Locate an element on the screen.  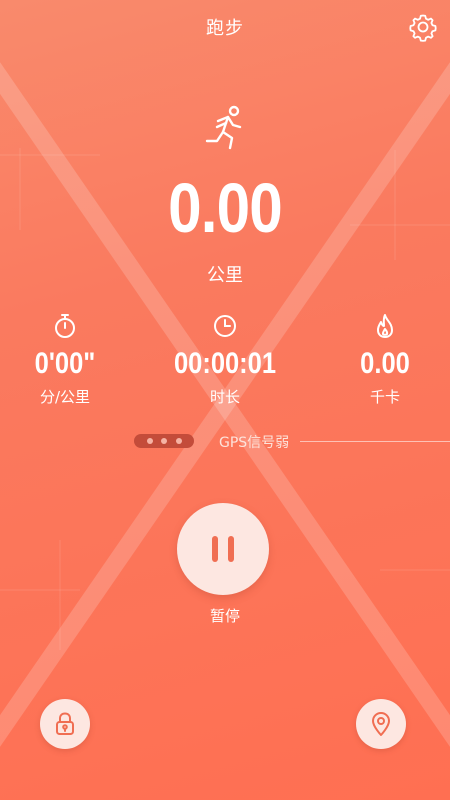
stopwatch-icon is located at coordinates (65, 326).